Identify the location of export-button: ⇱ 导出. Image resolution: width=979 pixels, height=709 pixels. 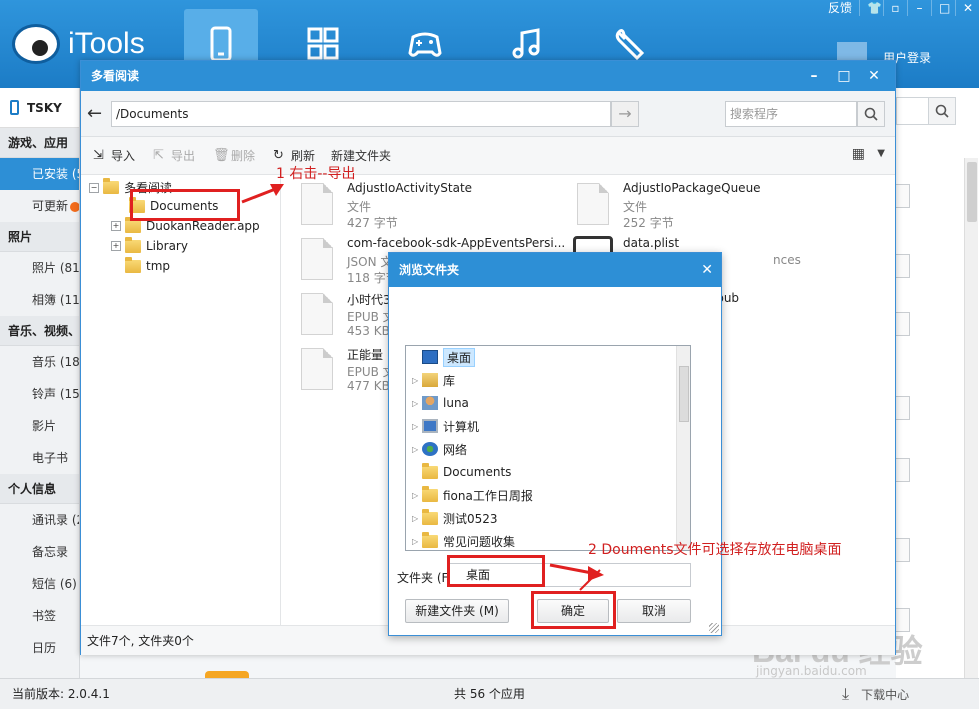
(174, 155).